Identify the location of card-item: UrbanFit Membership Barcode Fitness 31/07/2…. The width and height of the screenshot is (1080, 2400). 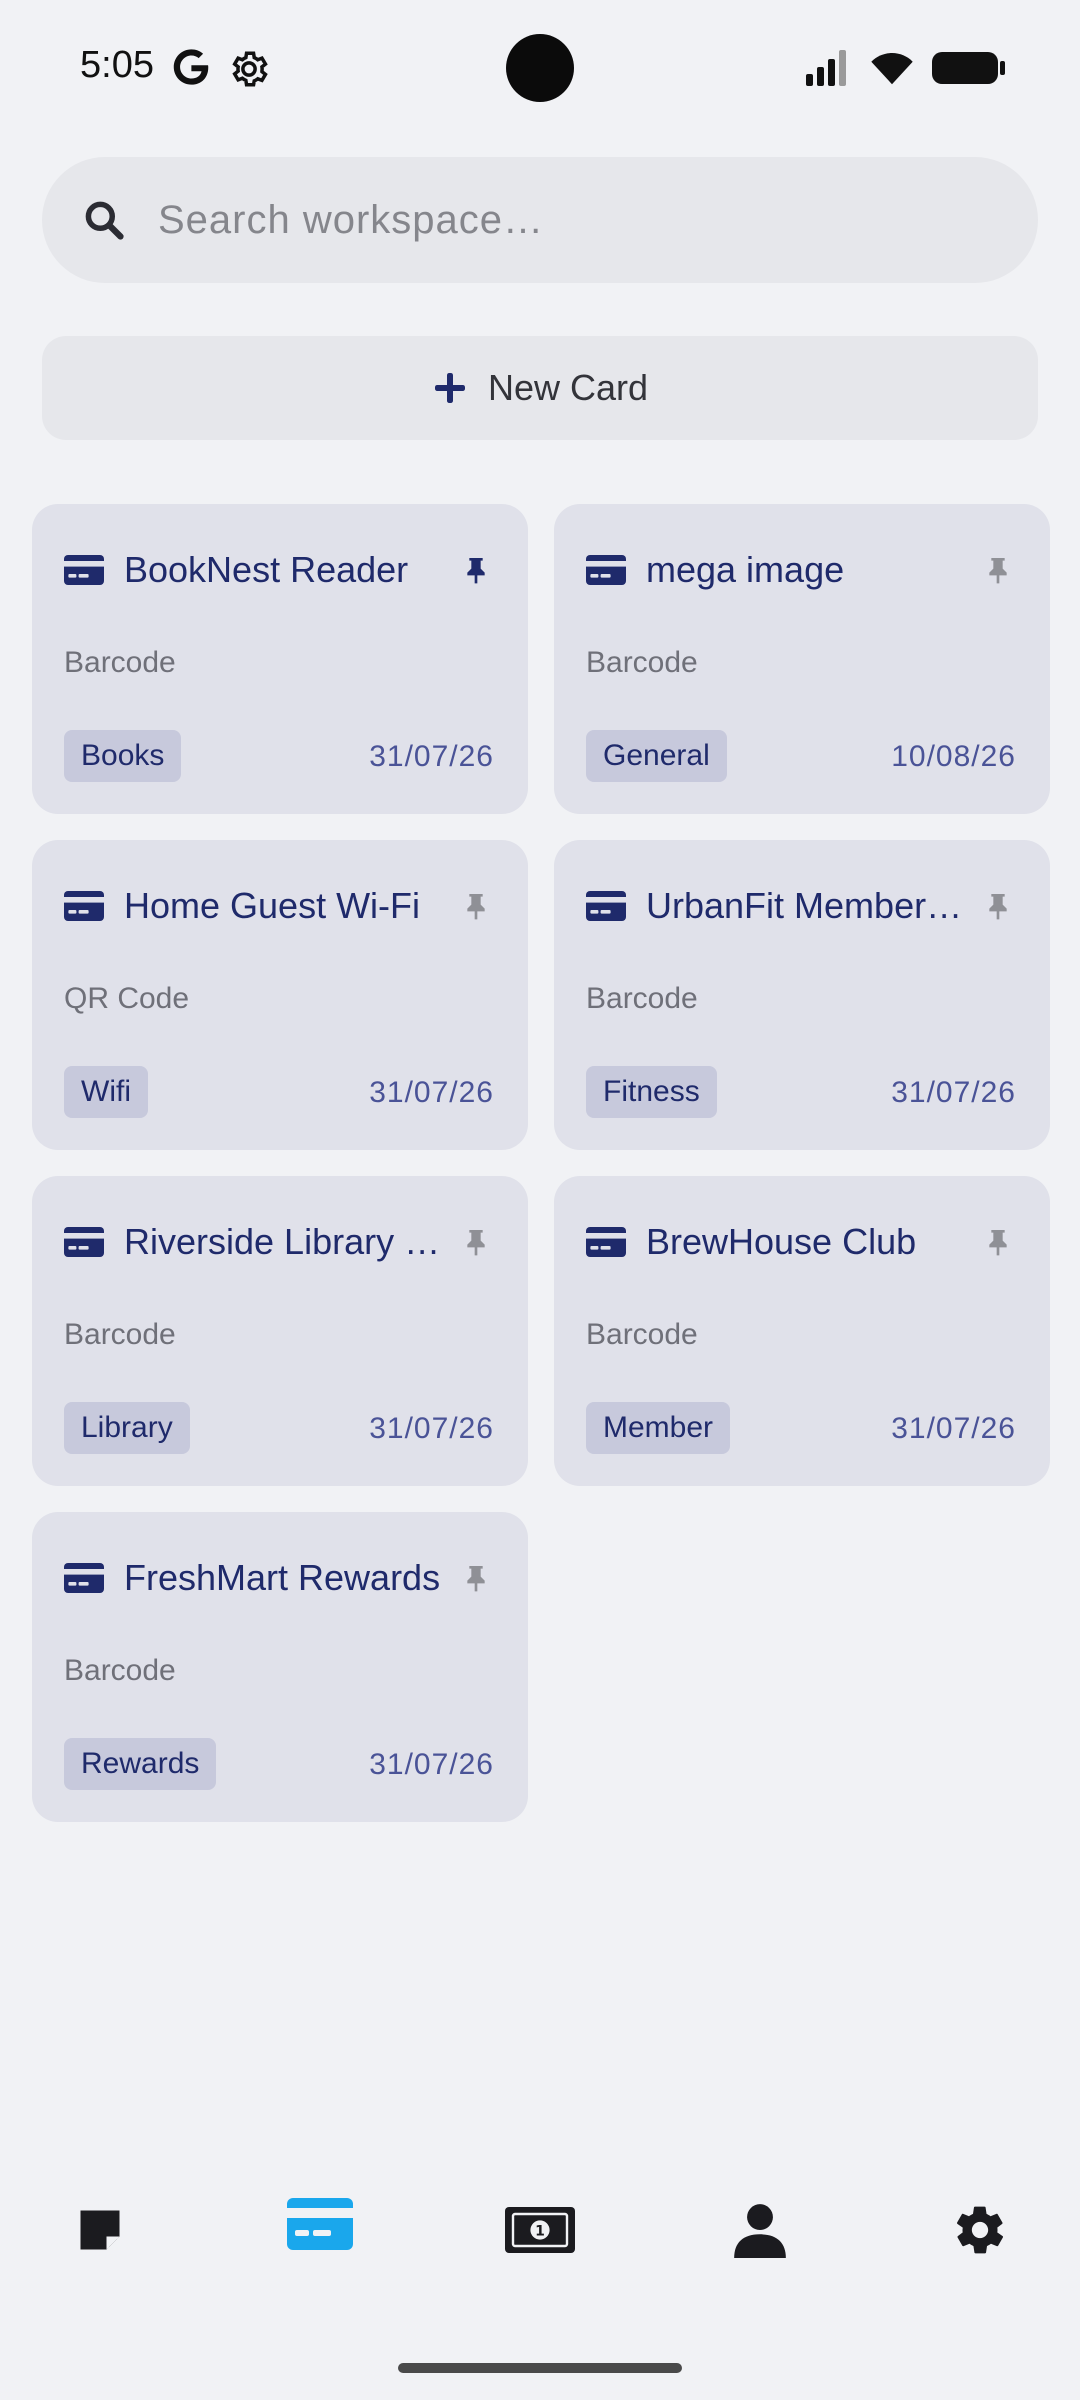
(802, 995).